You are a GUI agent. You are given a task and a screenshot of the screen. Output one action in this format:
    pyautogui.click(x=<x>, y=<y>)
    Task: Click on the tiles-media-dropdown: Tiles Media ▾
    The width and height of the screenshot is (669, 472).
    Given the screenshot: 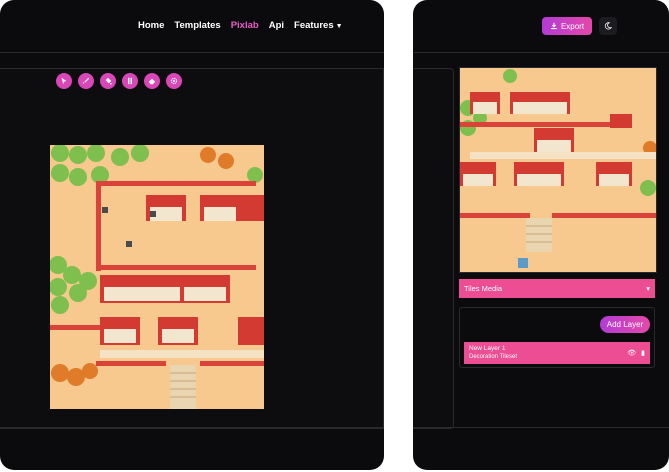 What is the action you would take?
    pyautogui.click(x=557, y=288)
    